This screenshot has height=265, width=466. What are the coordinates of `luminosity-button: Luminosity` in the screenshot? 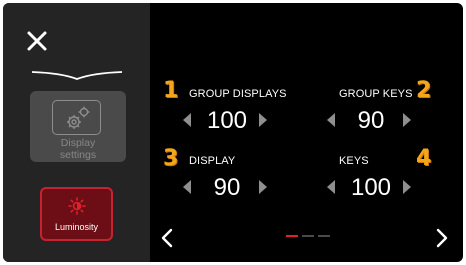 It's located at (76, 214).